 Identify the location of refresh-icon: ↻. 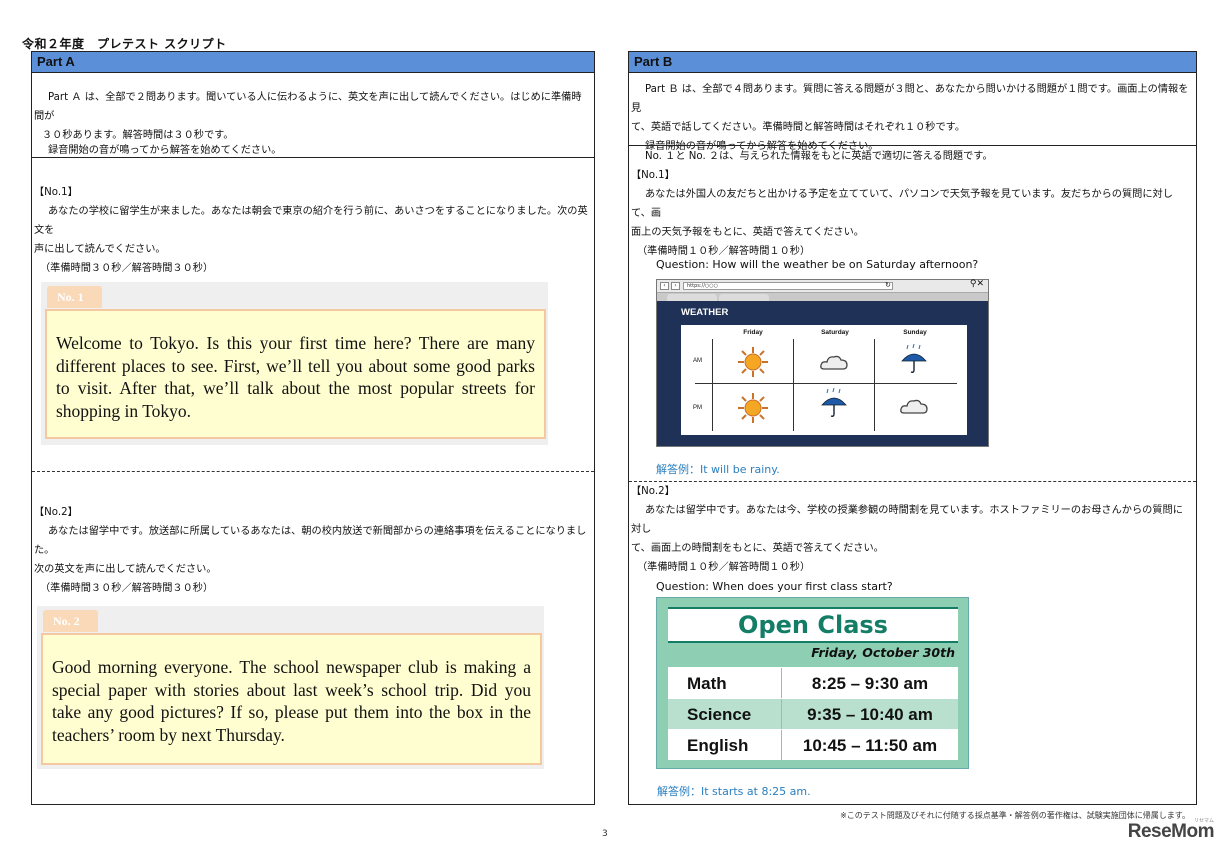
(888, 285).